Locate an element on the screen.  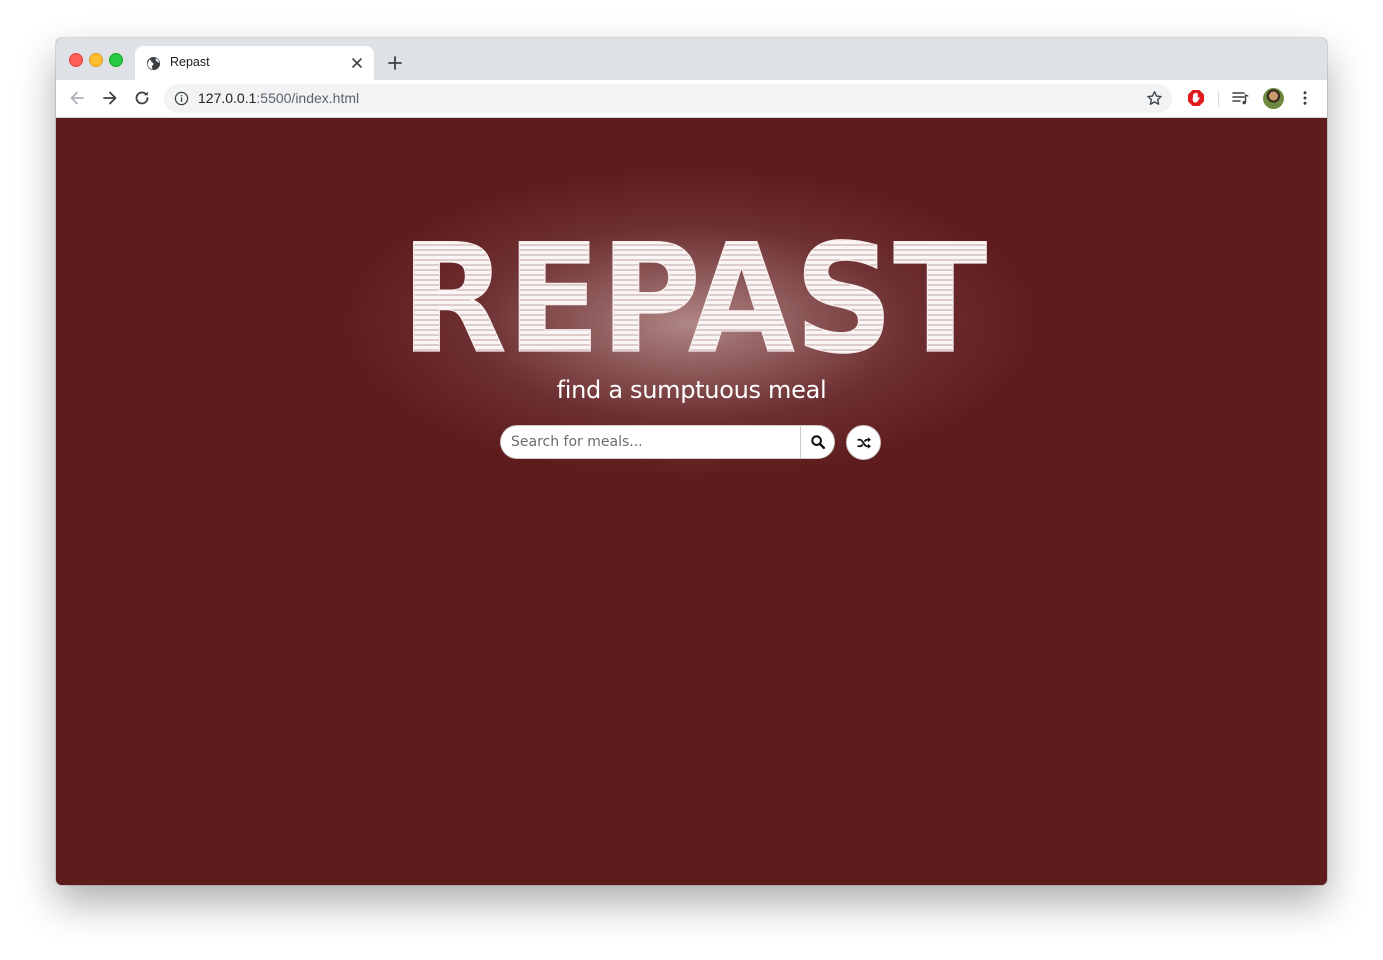
random-meal-button is located at coordinates (863, 442).